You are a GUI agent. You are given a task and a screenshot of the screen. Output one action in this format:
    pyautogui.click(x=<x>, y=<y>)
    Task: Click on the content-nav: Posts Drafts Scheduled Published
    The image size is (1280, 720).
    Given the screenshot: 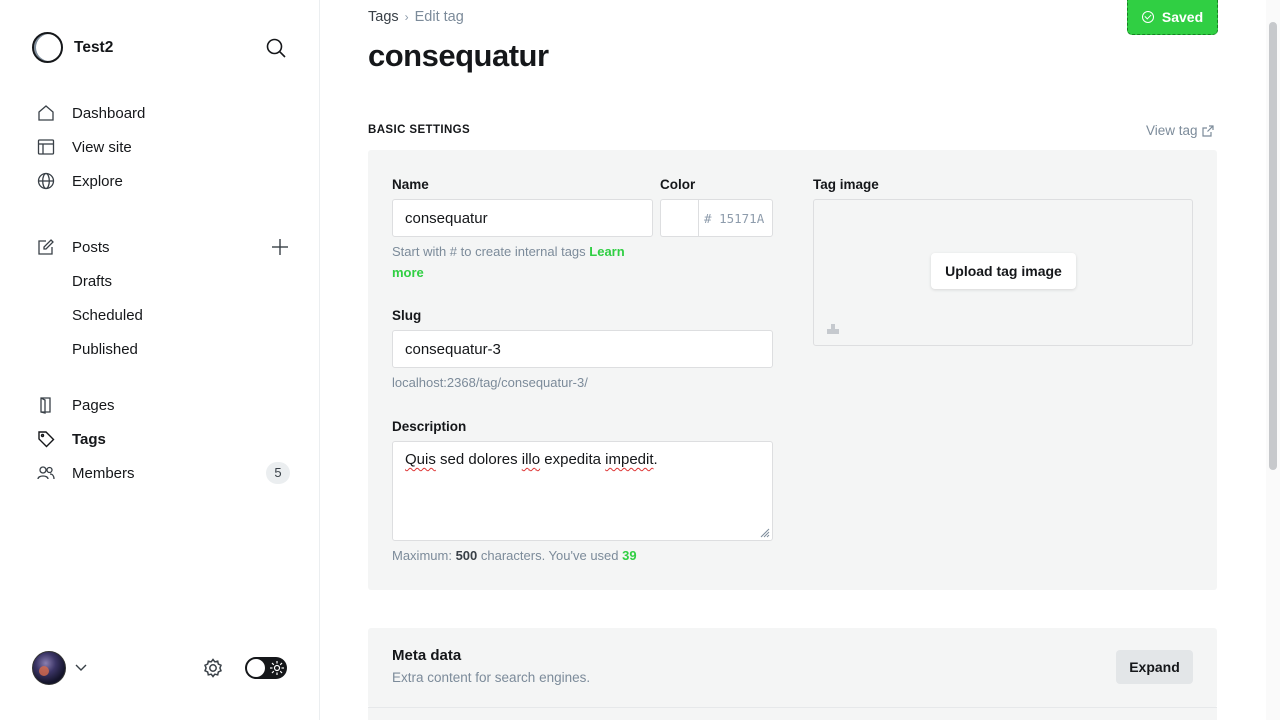 What is the action you would take?
    pyautogui.click(x=162, y=298)
    